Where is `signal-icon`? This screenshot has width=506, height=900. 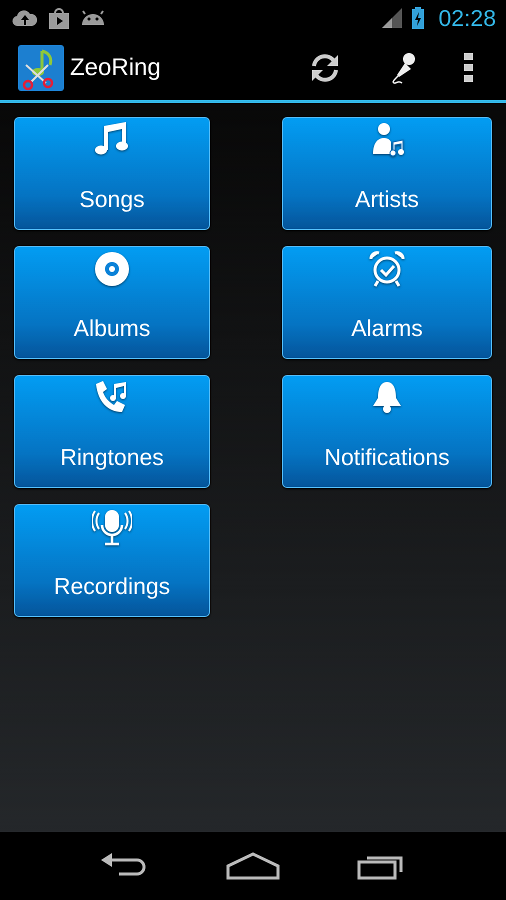
signal-icon is located at coordinates (392, 18).